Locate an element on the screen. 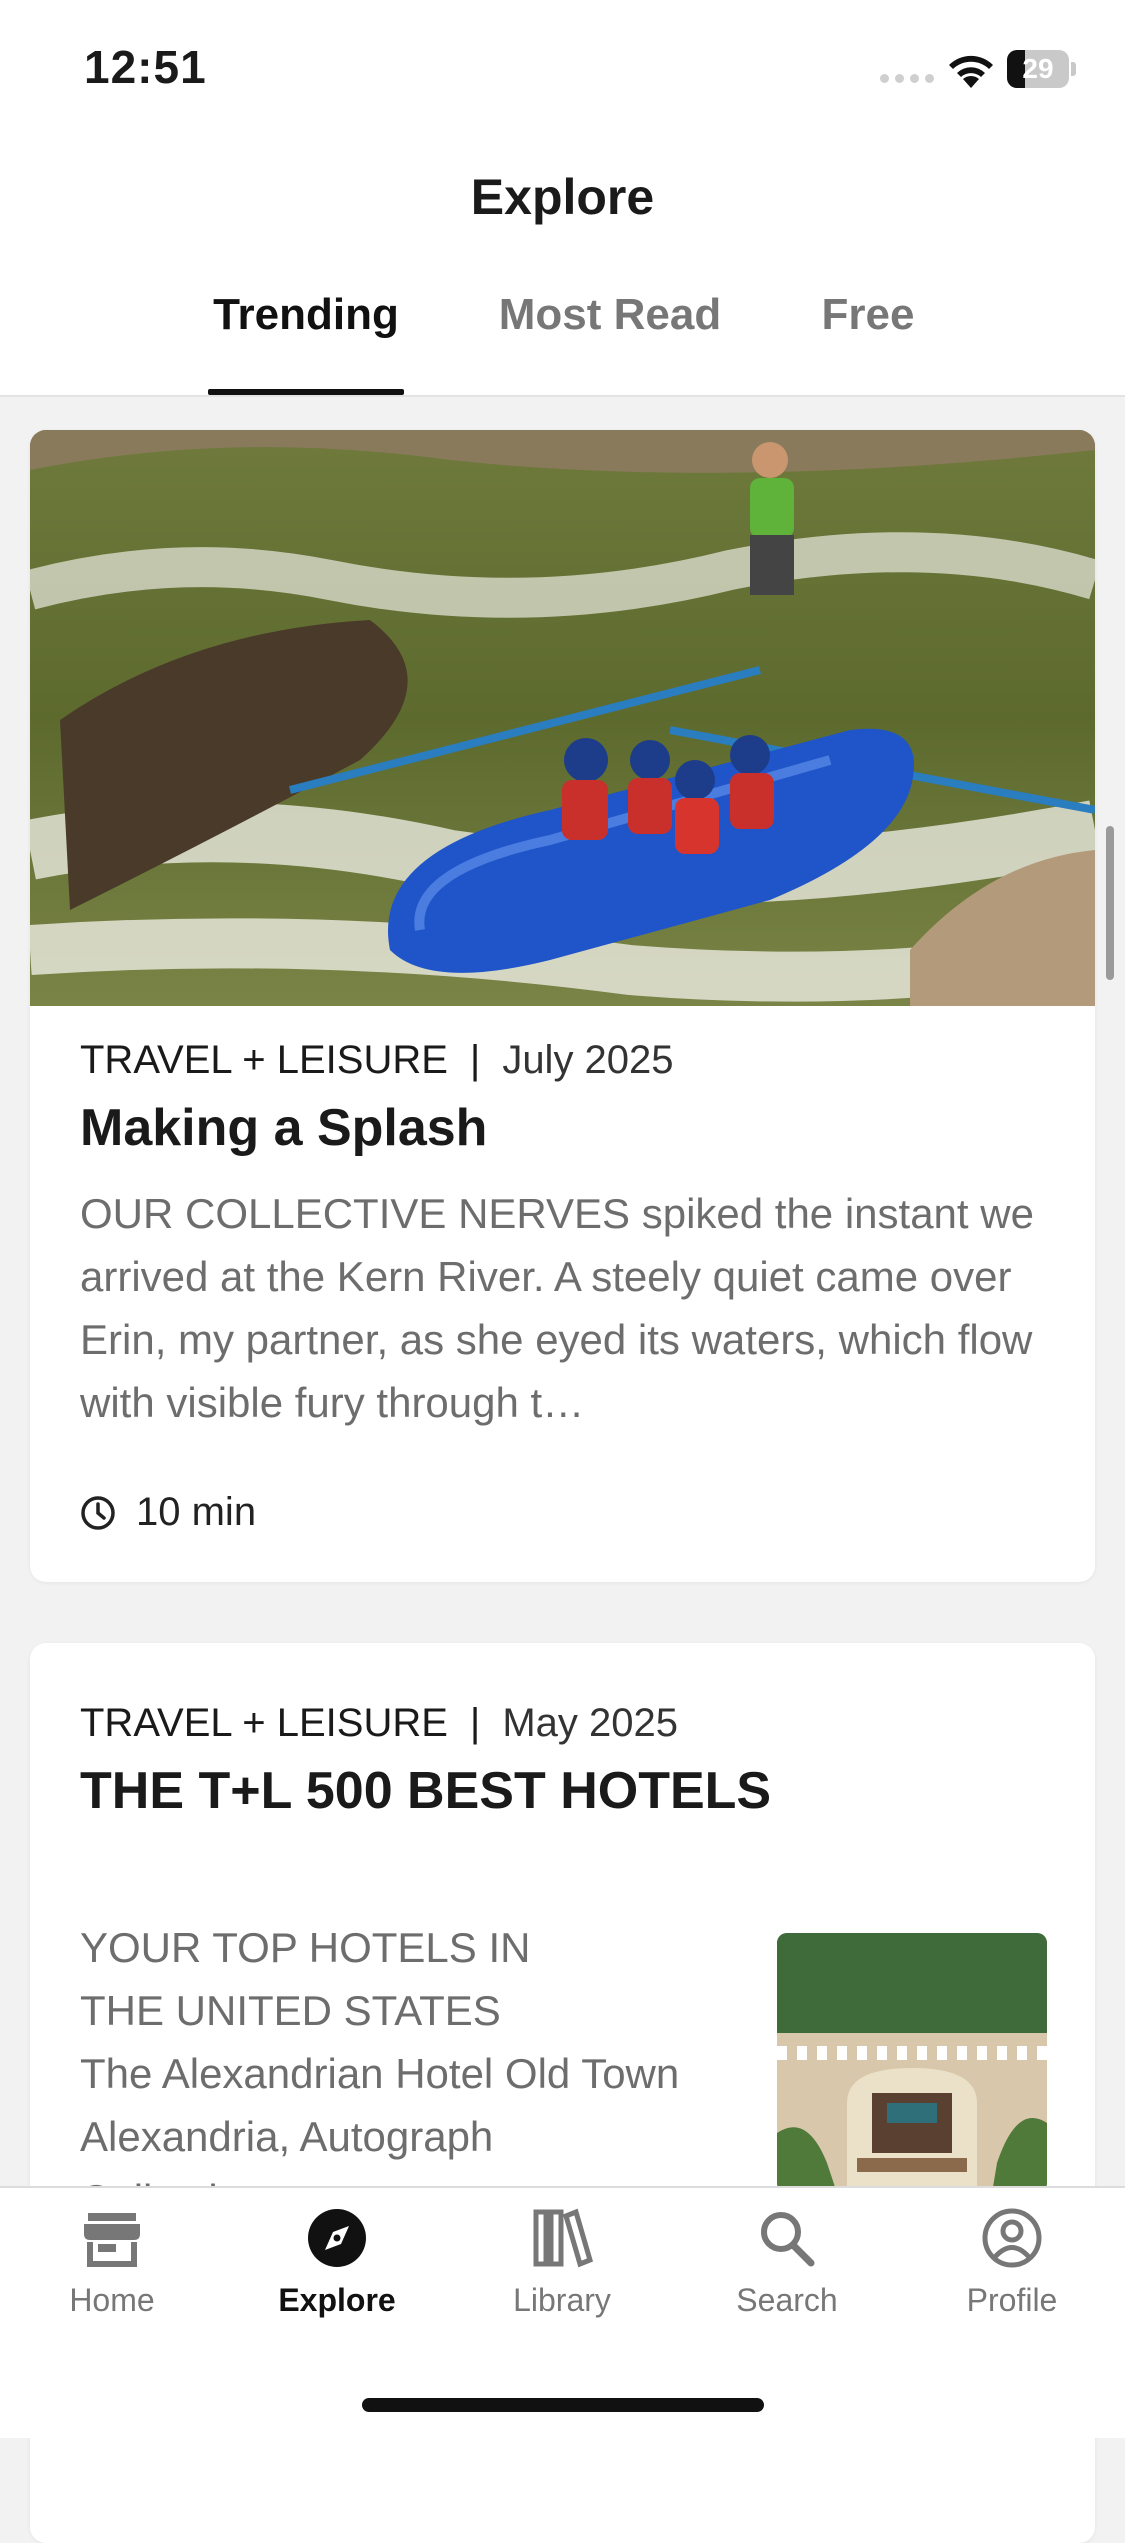 Image resolution: width=1125 pixels, height=2543 pixels. excerpt-line: THE UNITED STATES is located at coordinates (290, 2010).